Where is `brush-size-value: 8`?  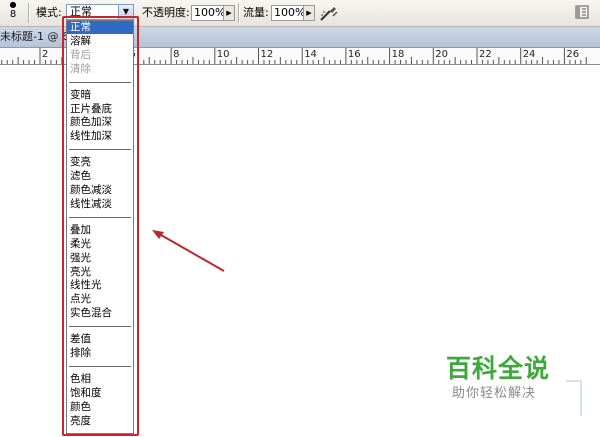 brush-size-value: 8 is located at coordinates (13, 14).